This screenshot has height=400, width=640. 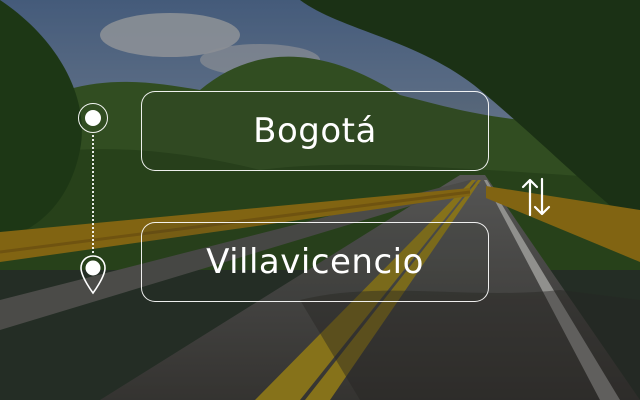 I want to click on swap-vertical-icon, so click(x=536, y=197).